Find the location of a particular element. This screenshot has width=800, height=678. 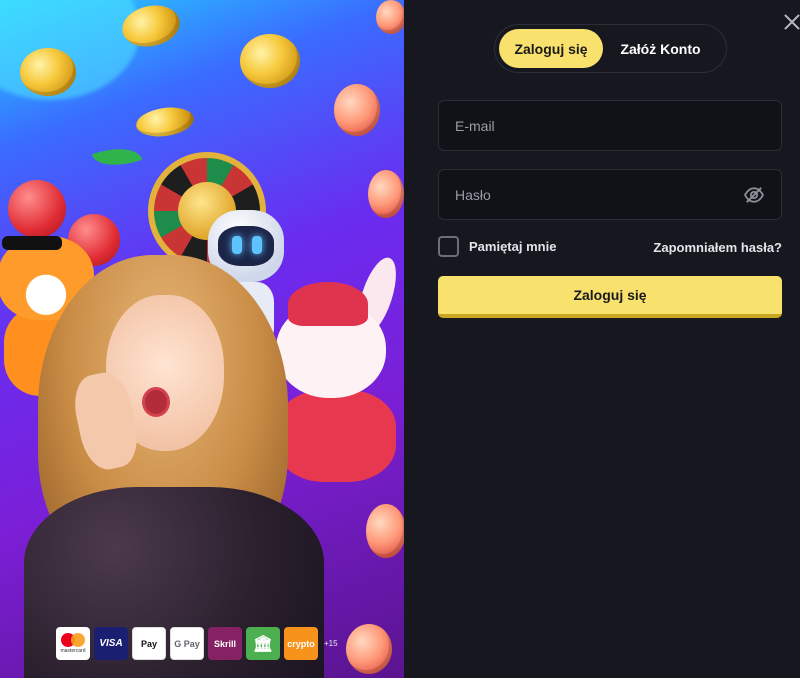

remember-checkbox is located at coordinates (448, 246).